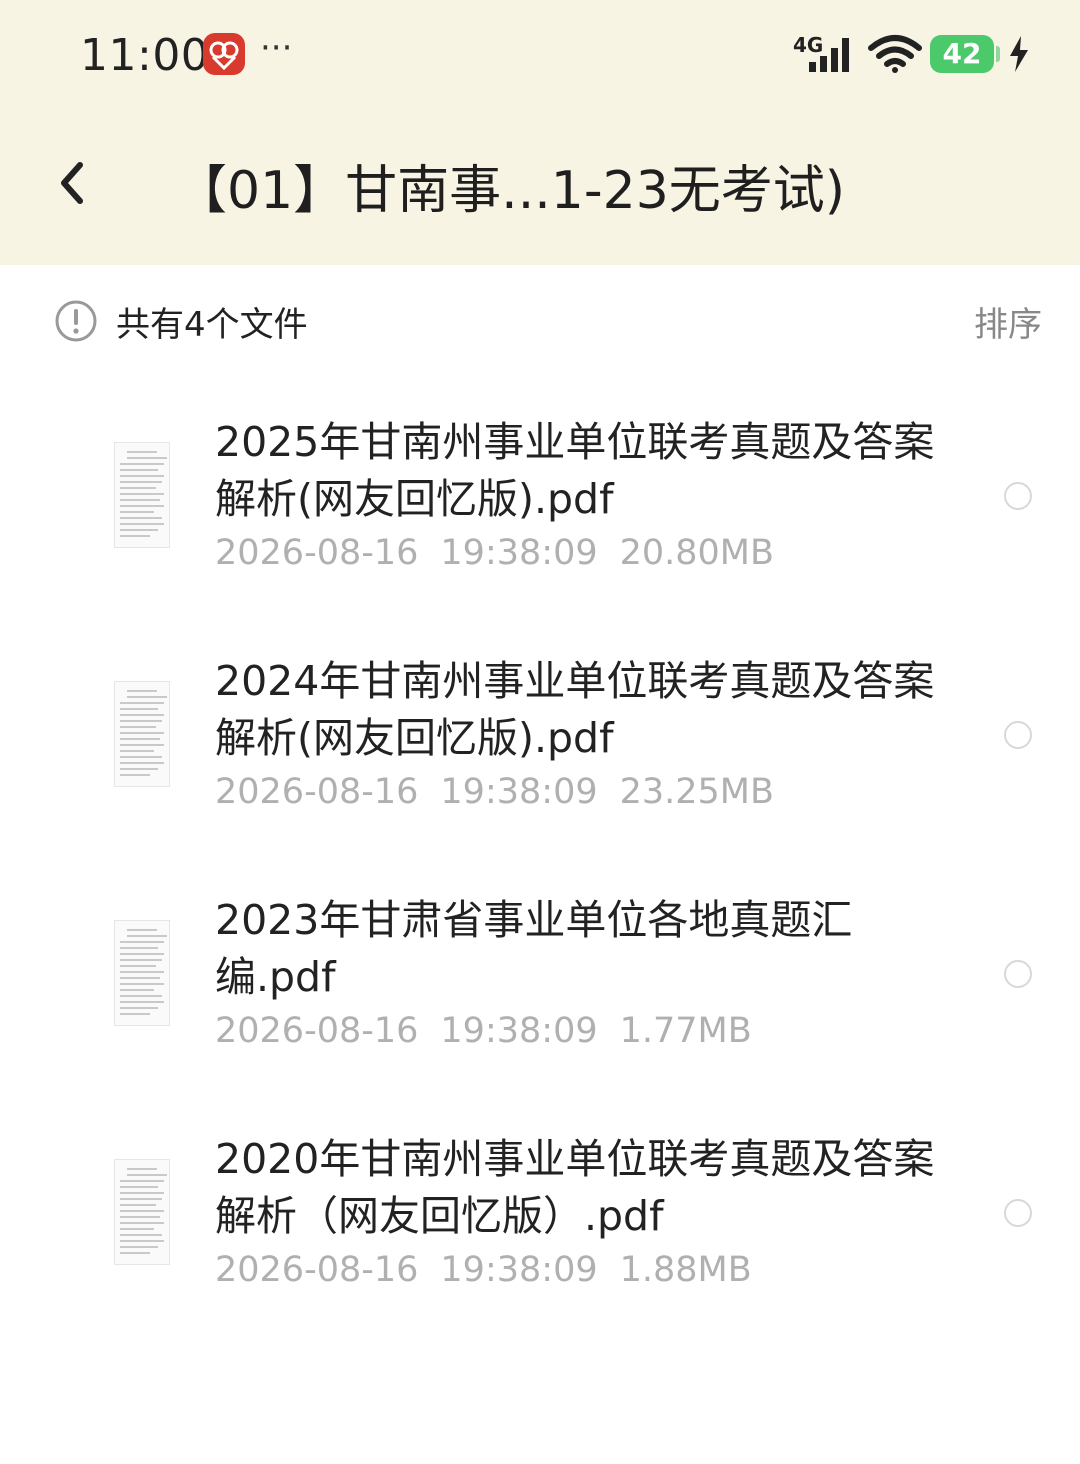 The height and width of the screenshot is (1464, 1080). Describe the element at coordinates (212, 325) in the screenshot. I see `file-count: 共有4个文件` at that location.